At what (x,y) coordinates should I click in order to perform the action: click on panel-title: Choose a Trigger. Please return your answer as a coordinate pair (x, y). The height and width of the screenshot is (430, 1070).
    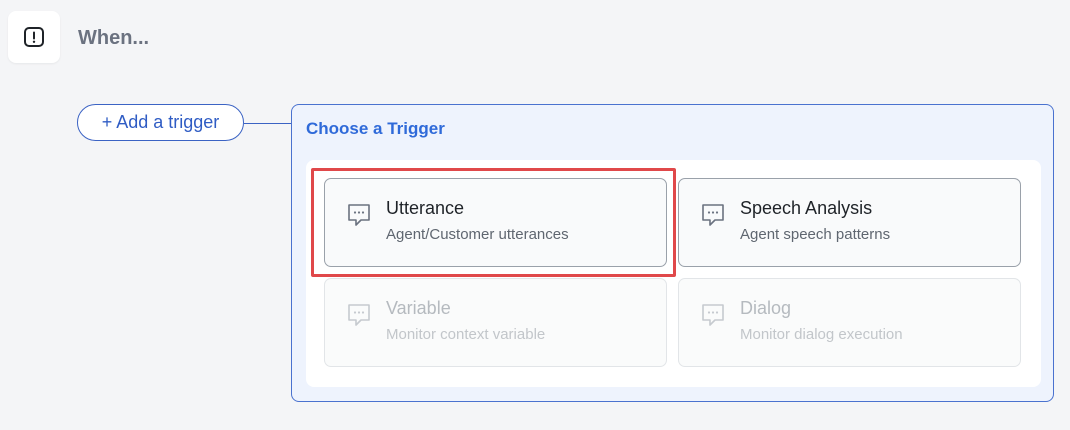
    Looking at the image, I should click on (375, 128).